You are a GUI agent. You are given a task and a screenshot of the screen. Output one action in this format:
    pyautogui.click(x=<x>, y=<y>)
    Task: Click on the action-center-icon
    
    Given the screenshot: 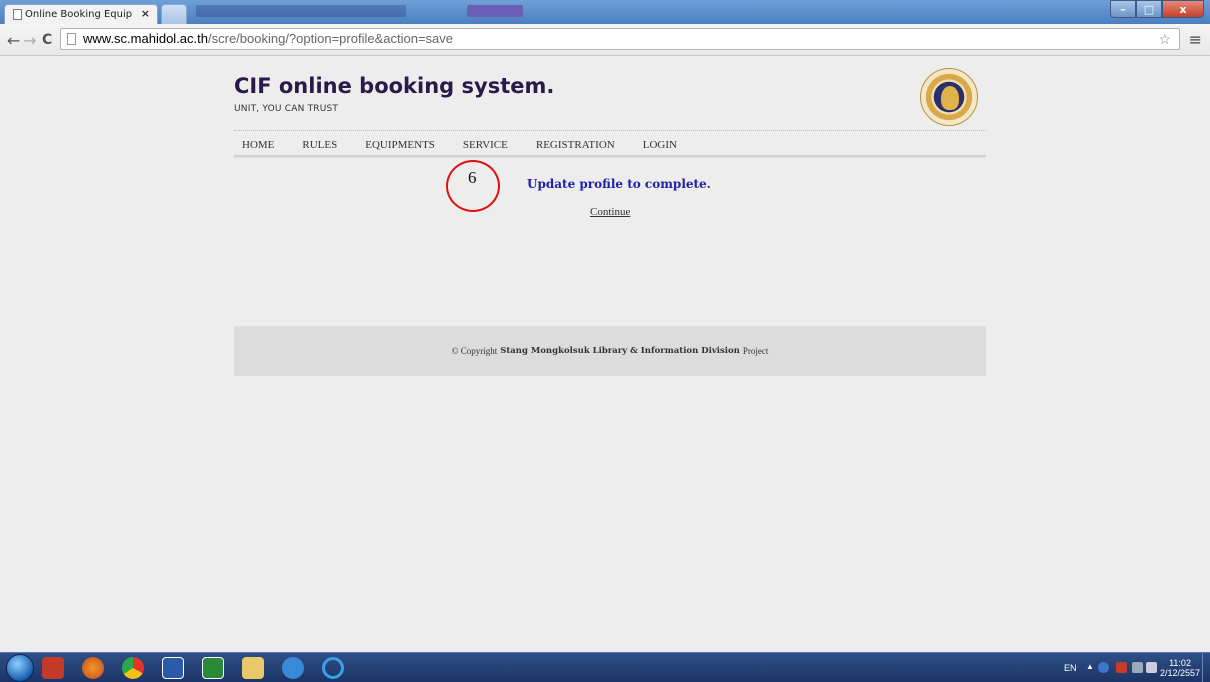 What is the action you would take?
    pyautogui.click(x=1121, y=667)
    